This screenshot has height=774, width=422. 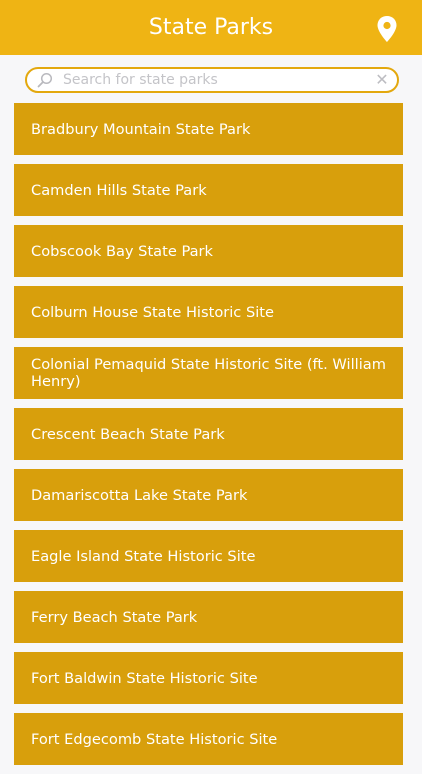 What do you see at coordinates (387, 29) in the screenshot?
I see `map-pin-icon` at bounding box center [387, 29].